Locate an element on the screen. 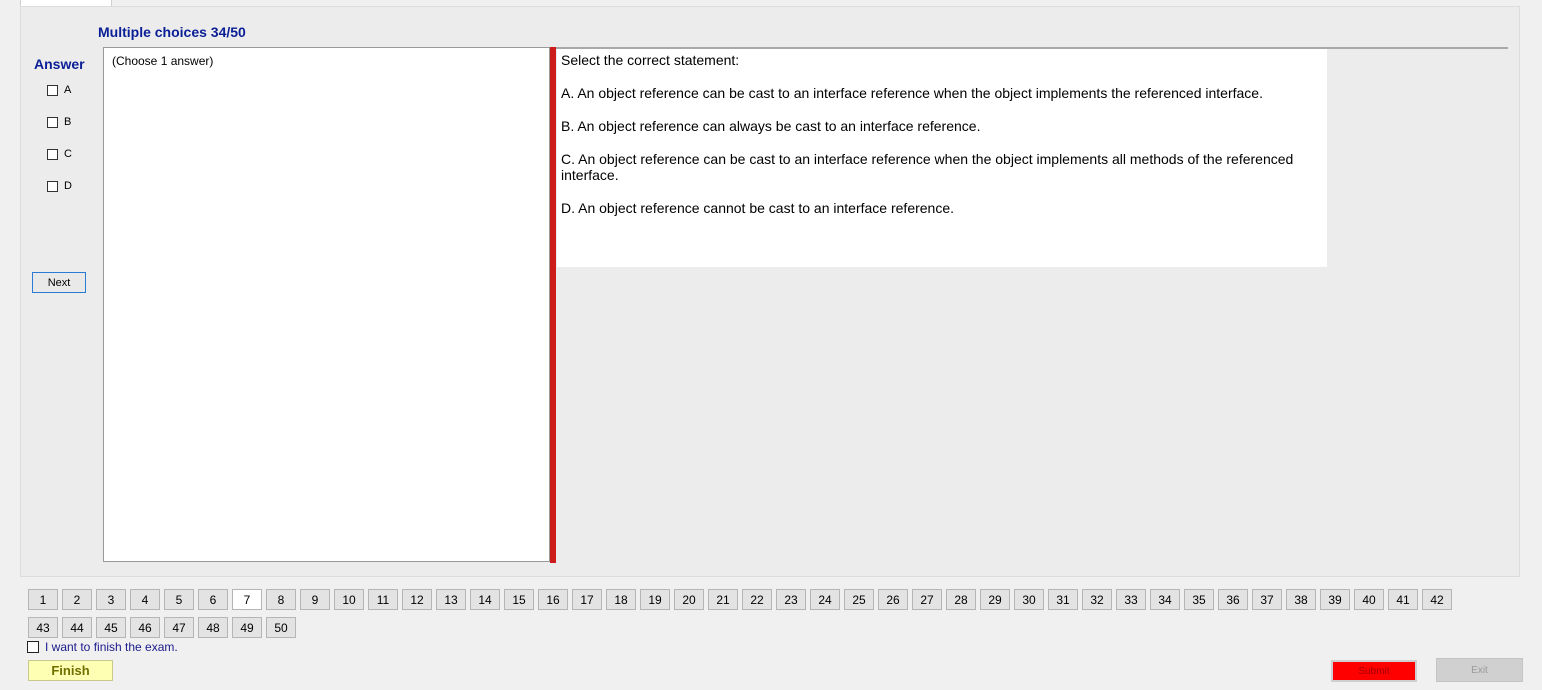 The height and width of the screenshot is (690, 1542). question-nav-button-4: 4 is located at coordinates (145, 599).